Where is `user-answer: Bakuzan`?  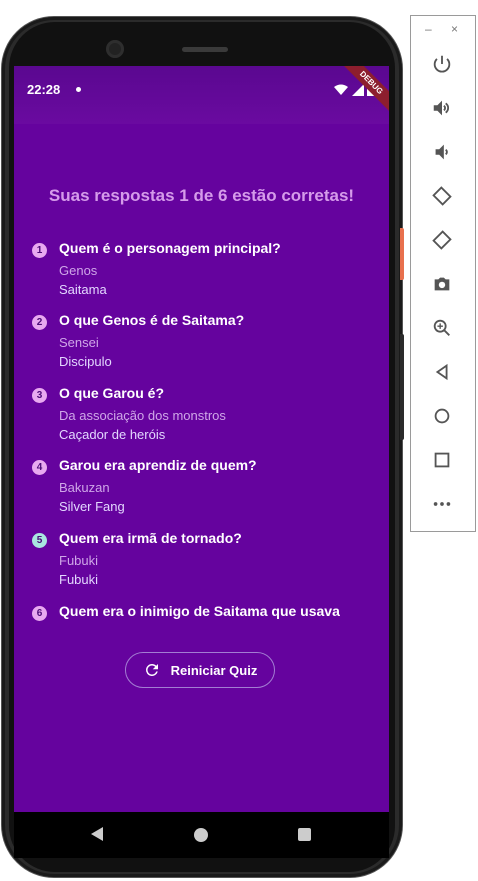 user-answer: Bakuzan is located at coordinates (84, 487).